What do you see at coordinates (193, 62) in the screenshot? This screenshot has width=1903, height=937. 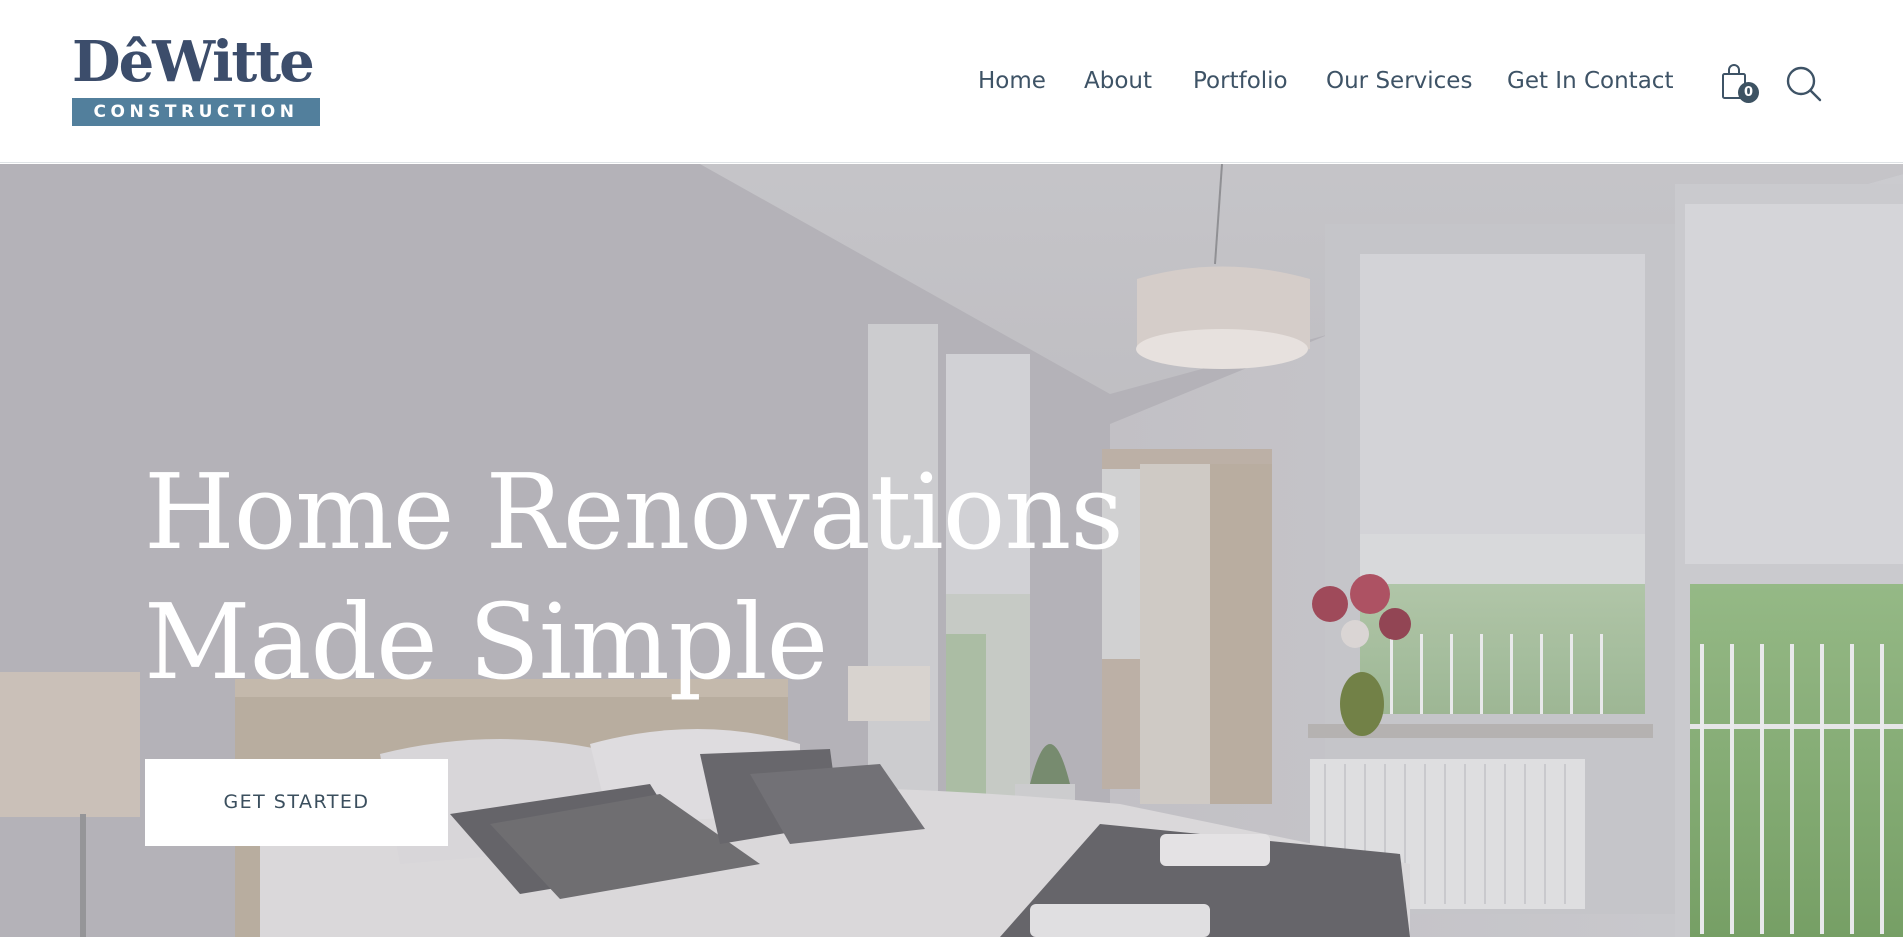 I see `brand-name: DêWitte` at bounding box center [193, 62].